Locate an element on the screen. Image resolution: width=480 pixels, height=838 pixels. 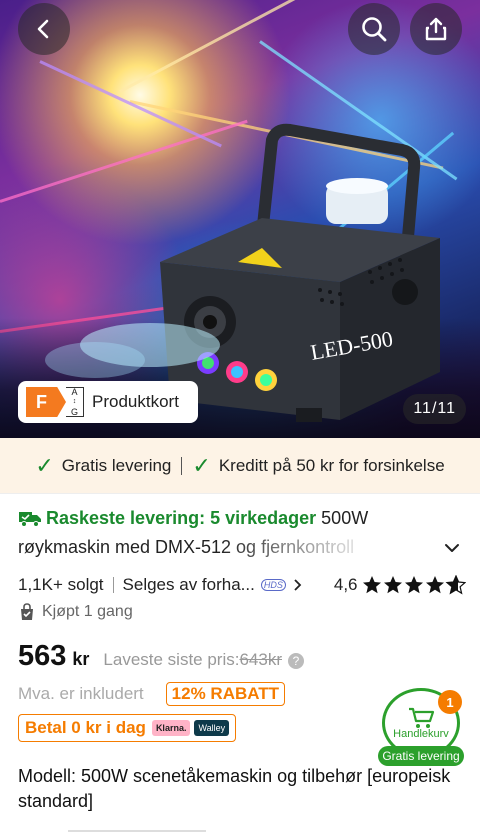
search-button is located at coordinates (374, 29).